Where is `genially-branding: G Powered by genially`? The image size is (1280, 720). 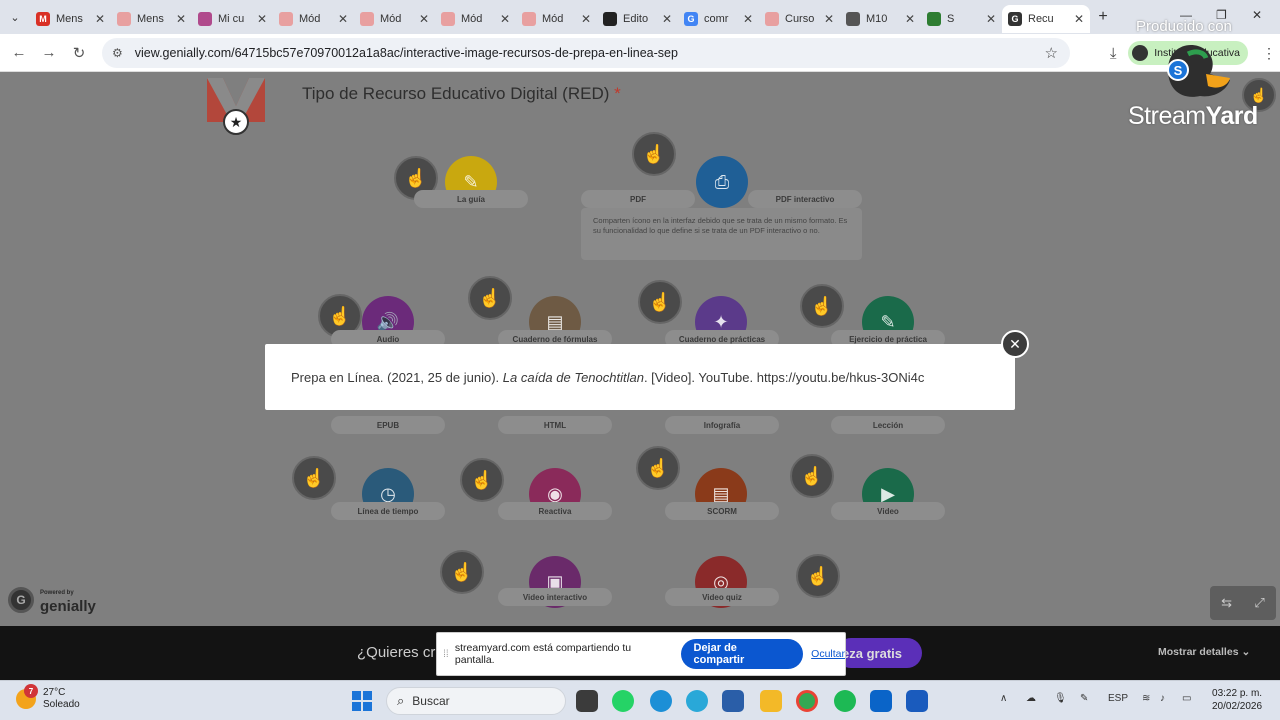 genially-branding: G Powered by genially is located at coordinates (52, 600).